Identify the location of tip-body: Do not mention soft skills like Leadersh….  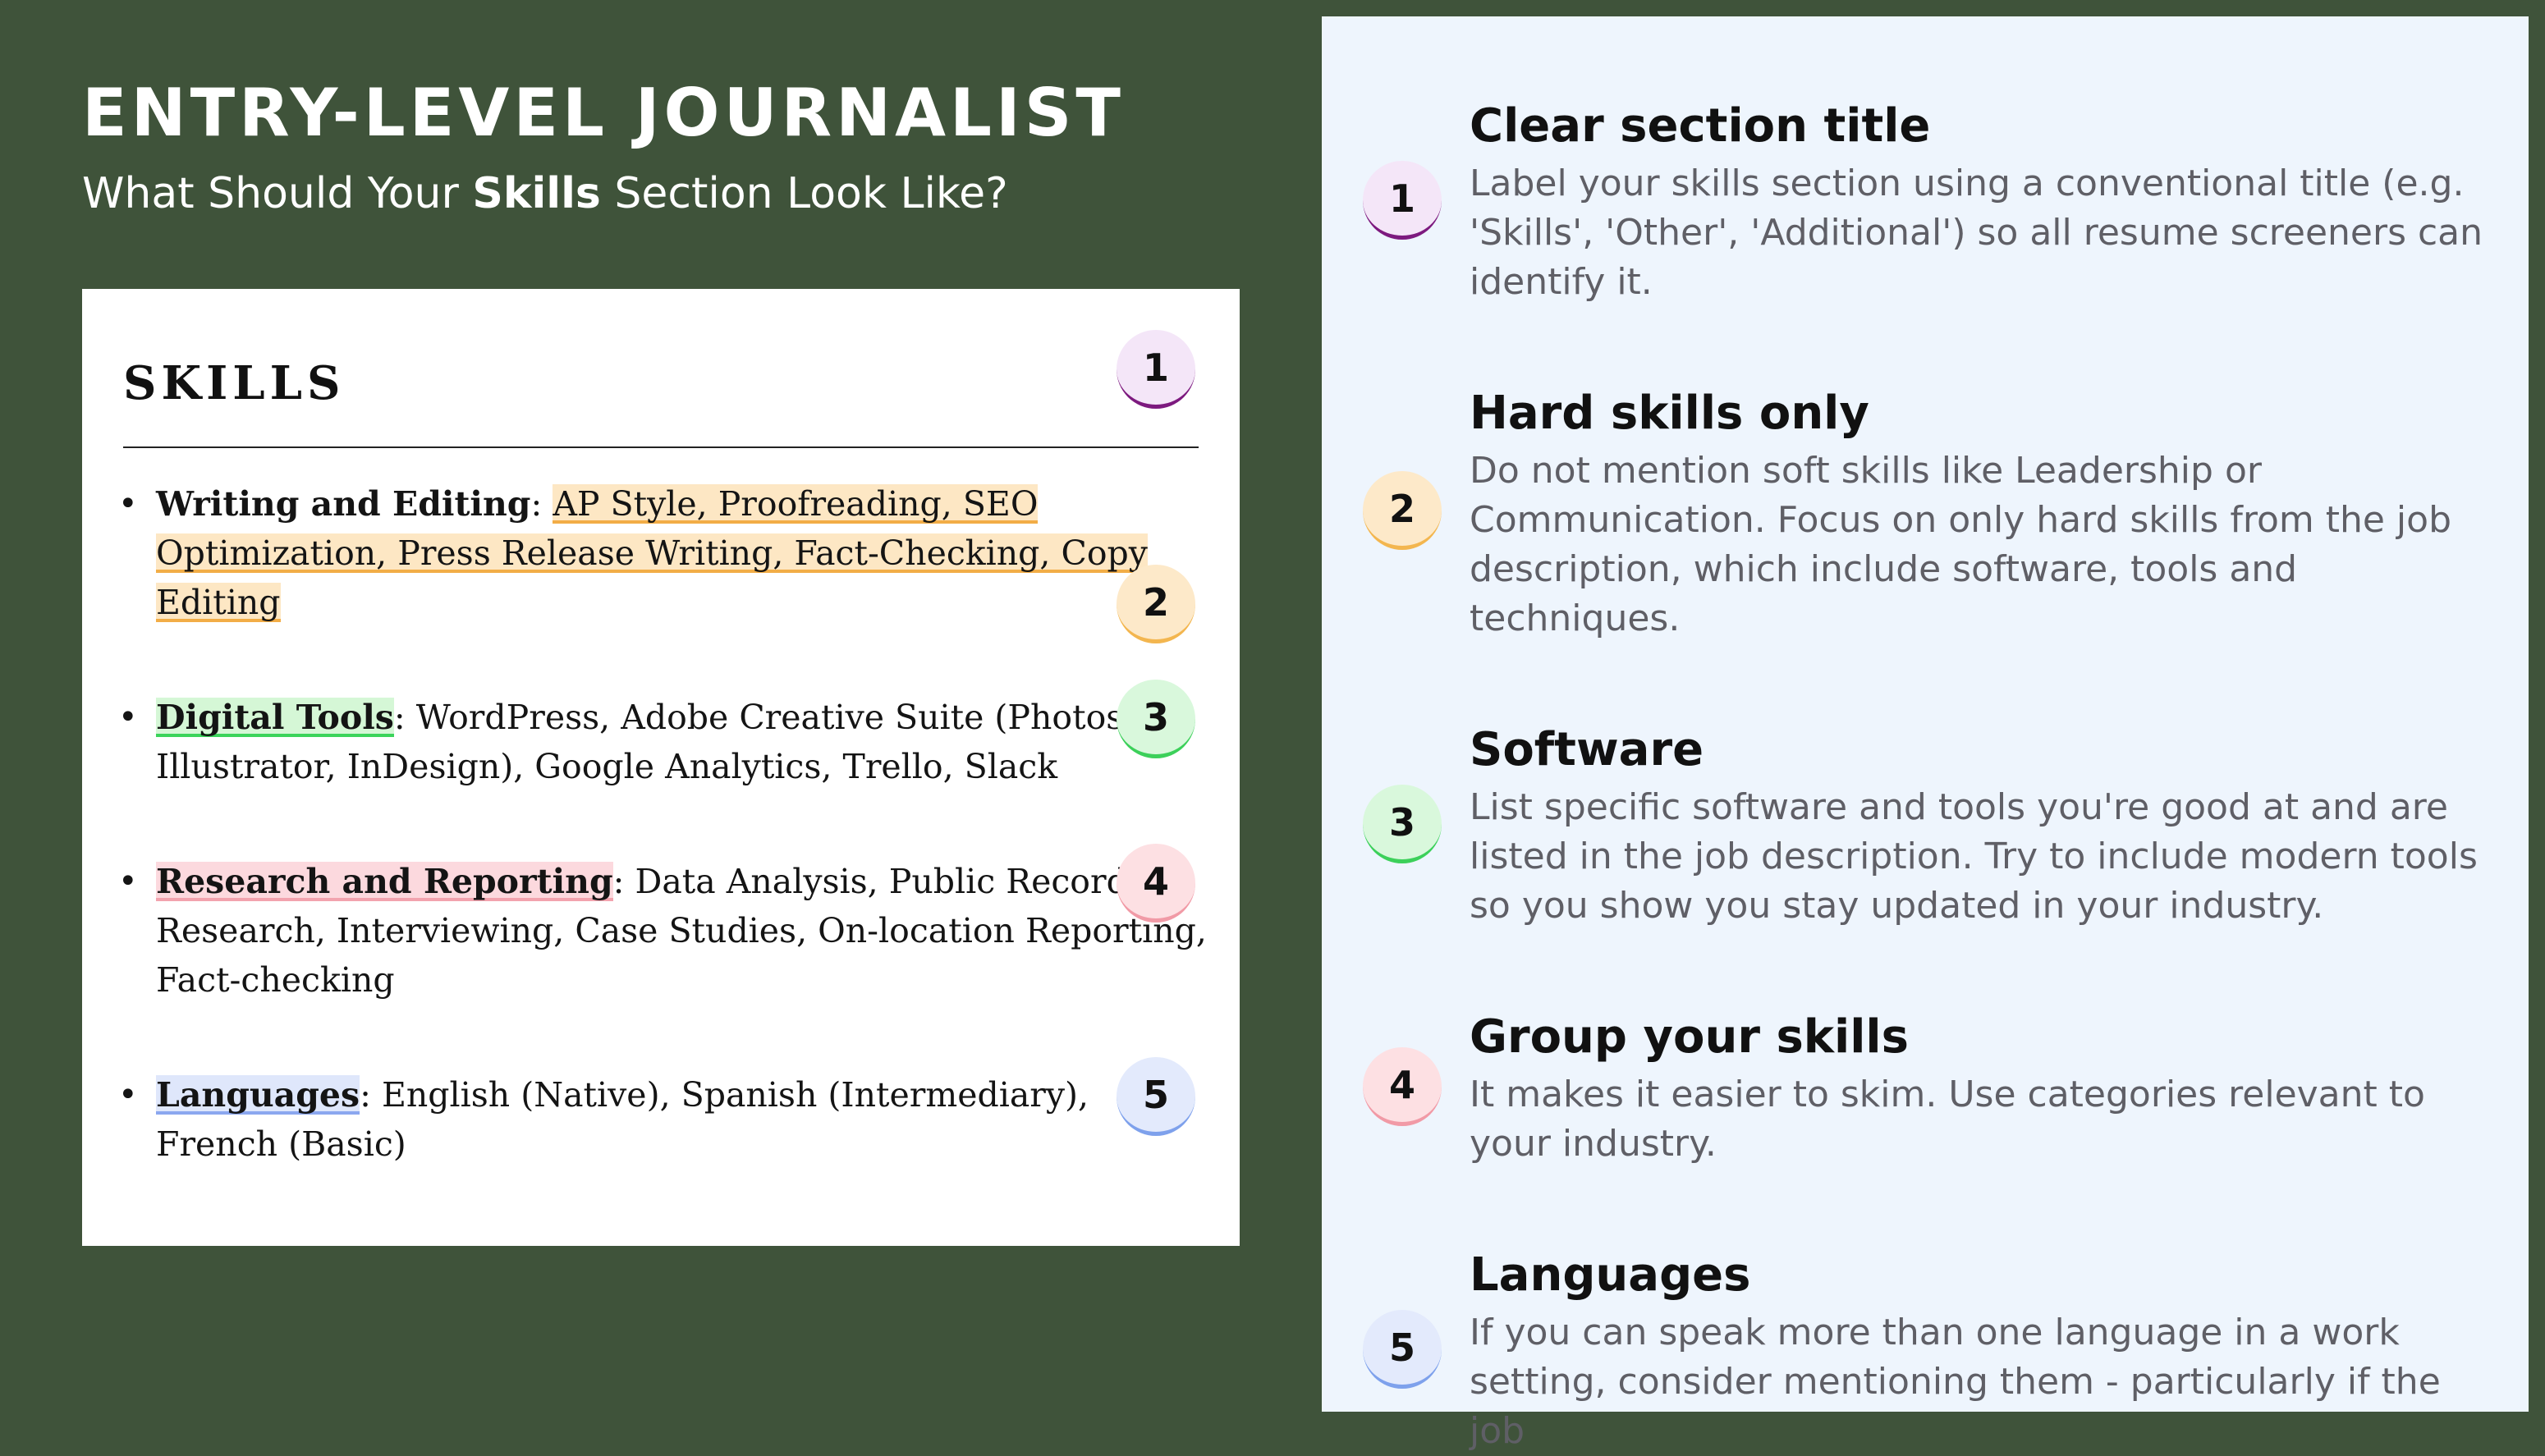
(1960, 544).